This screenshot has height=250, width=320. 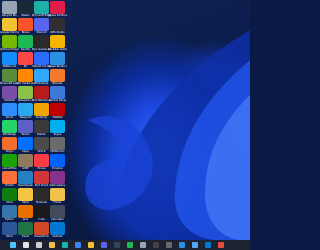 What do you see at coordinates (25, 145) in the screenshot?
I see `desktop-icon: Uplay` at bounding box center [25, 145].